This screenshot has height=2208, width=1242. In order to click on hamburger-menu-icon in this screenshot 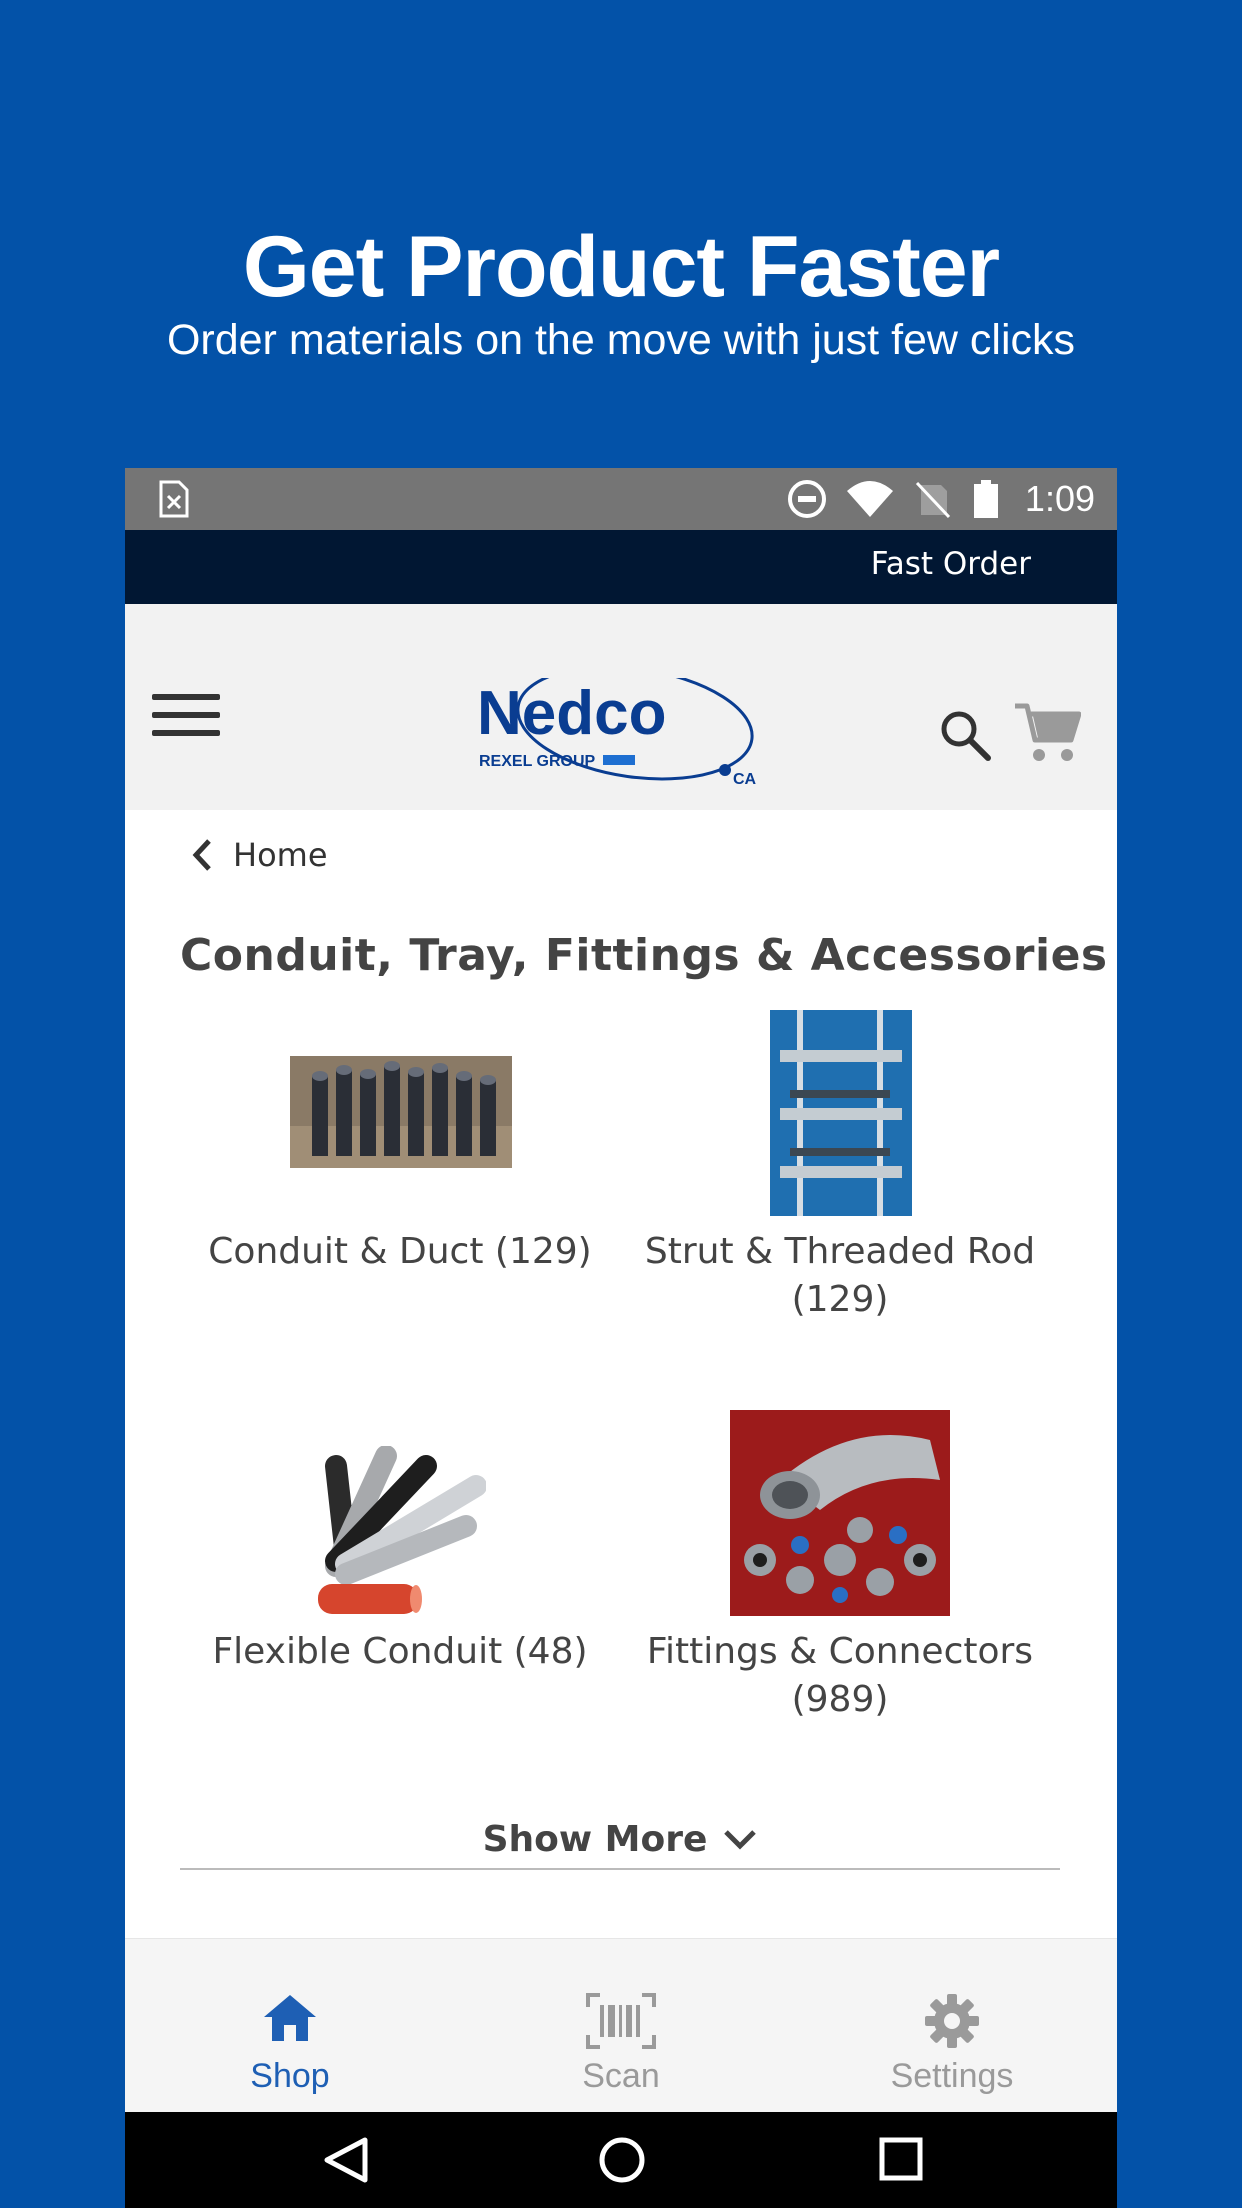, I will do `click(186, 718)`.